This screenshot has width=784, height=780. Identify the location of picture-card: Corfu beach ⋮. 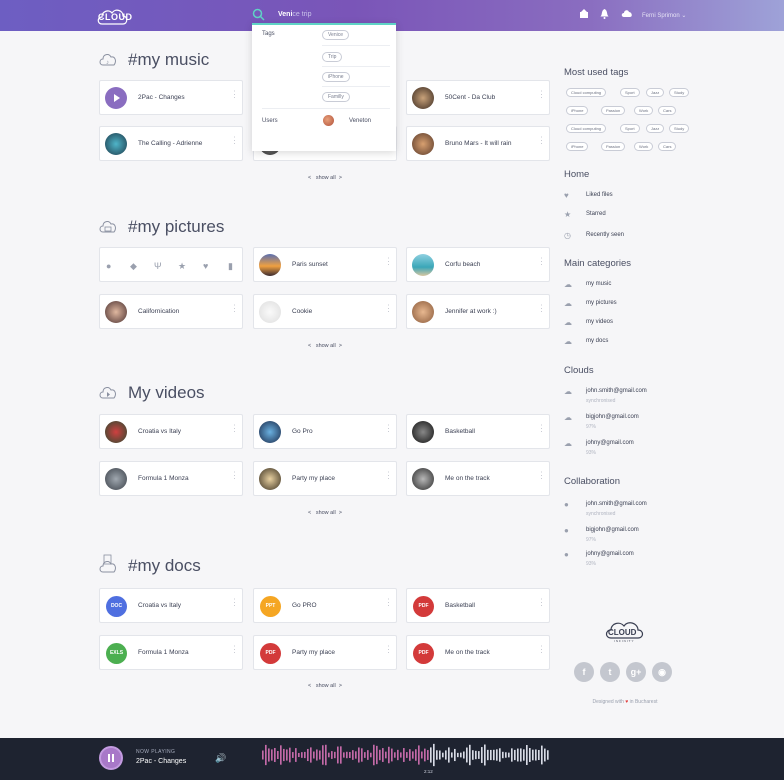
(478, 264).